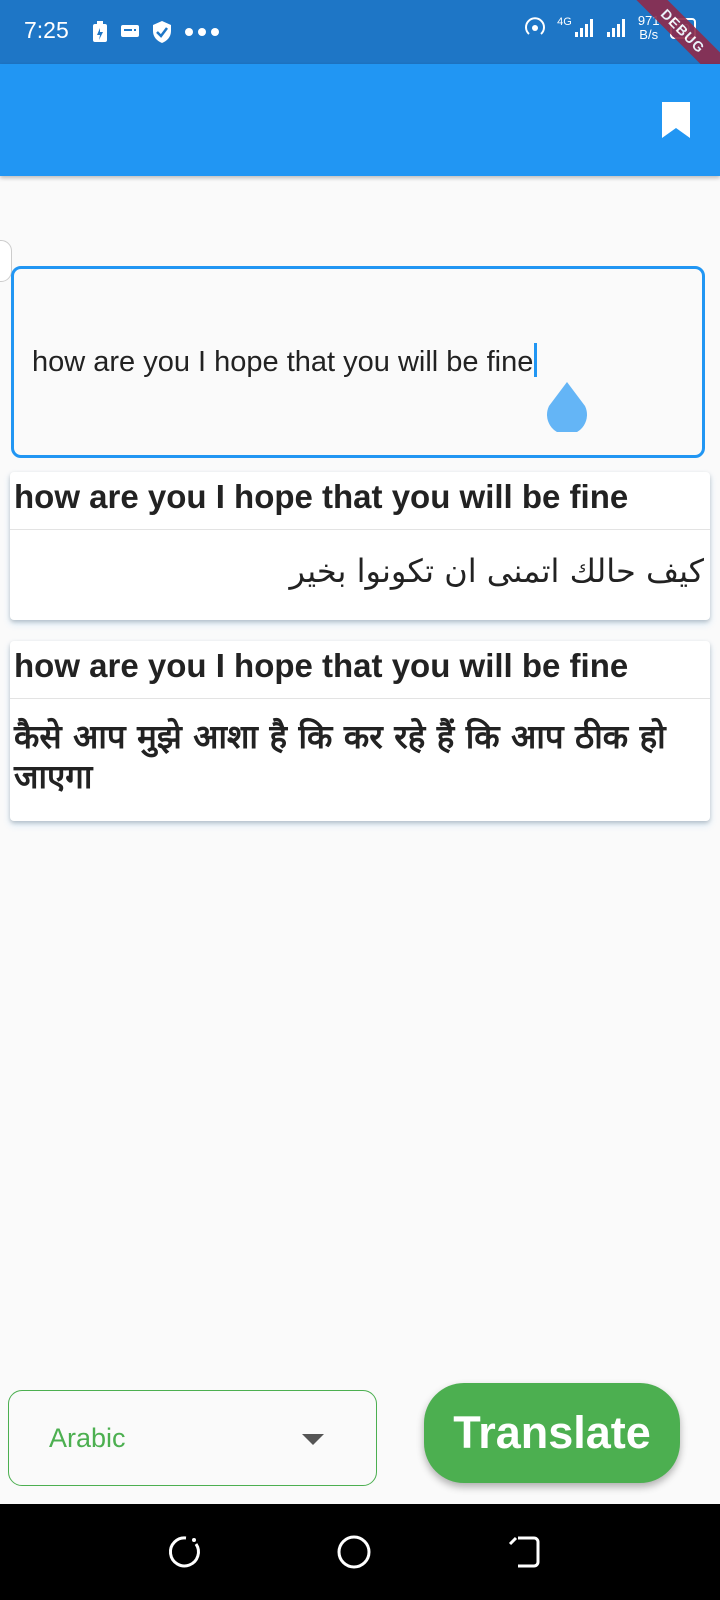  What do you see at coordinates (130, 31) in the screenshot?
I see `message-icon` at bounding box center [130, 31].